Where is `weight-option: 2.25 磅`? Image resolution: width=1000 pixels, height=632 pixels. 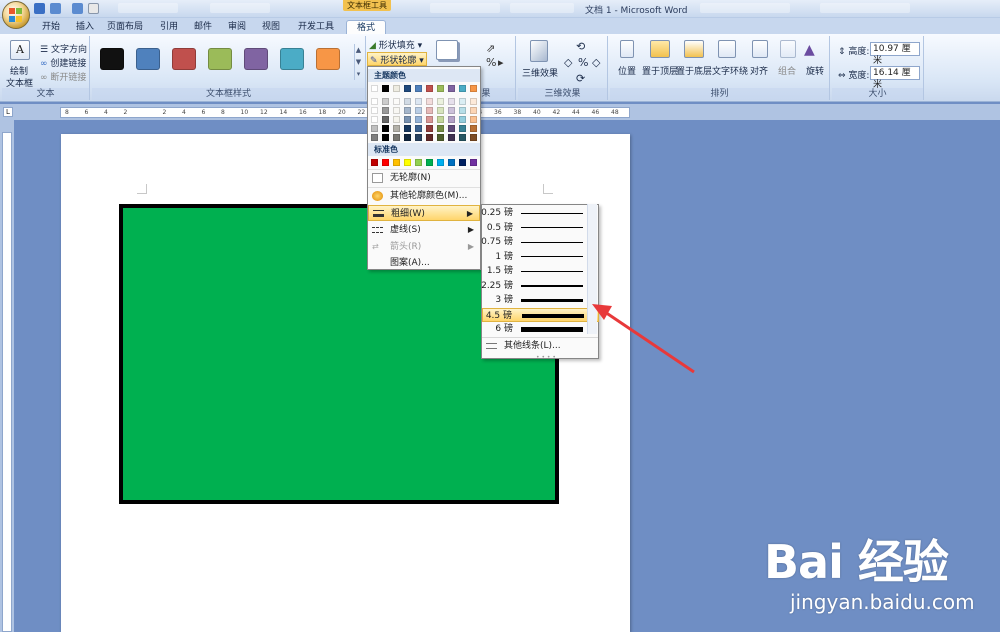
weight-option: 2.25 磅 is located at coordinates (540, 286).